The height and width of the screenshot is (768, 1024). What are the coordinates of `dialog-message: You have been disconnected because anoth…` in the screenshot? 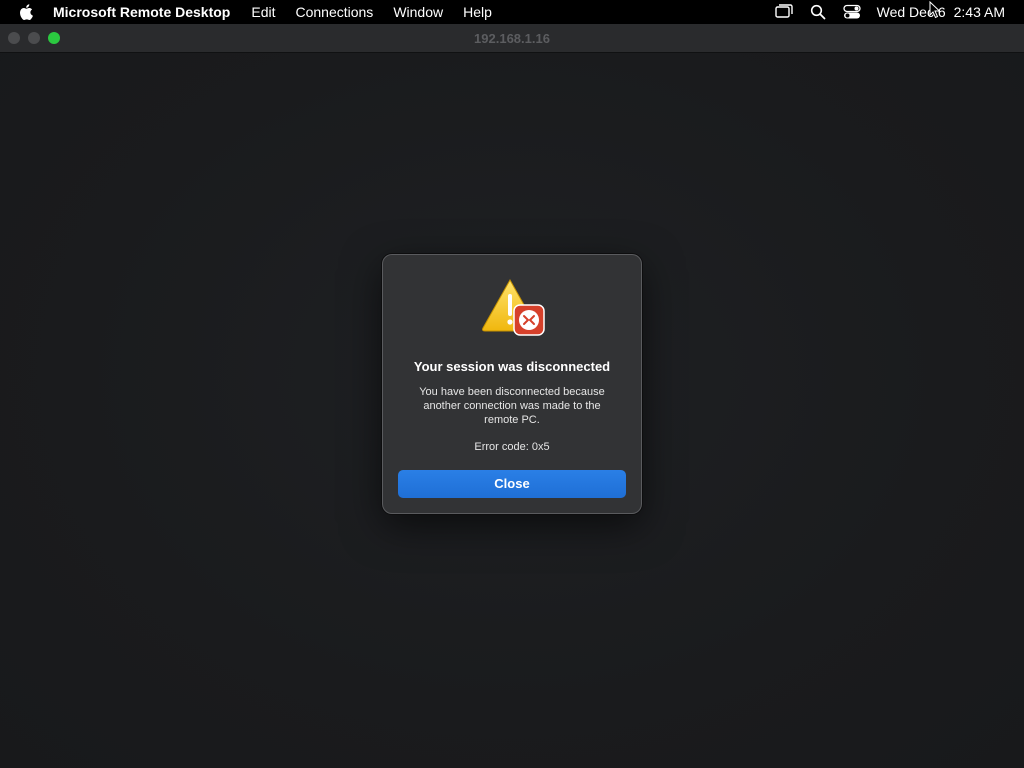 It's located at (512, 406).